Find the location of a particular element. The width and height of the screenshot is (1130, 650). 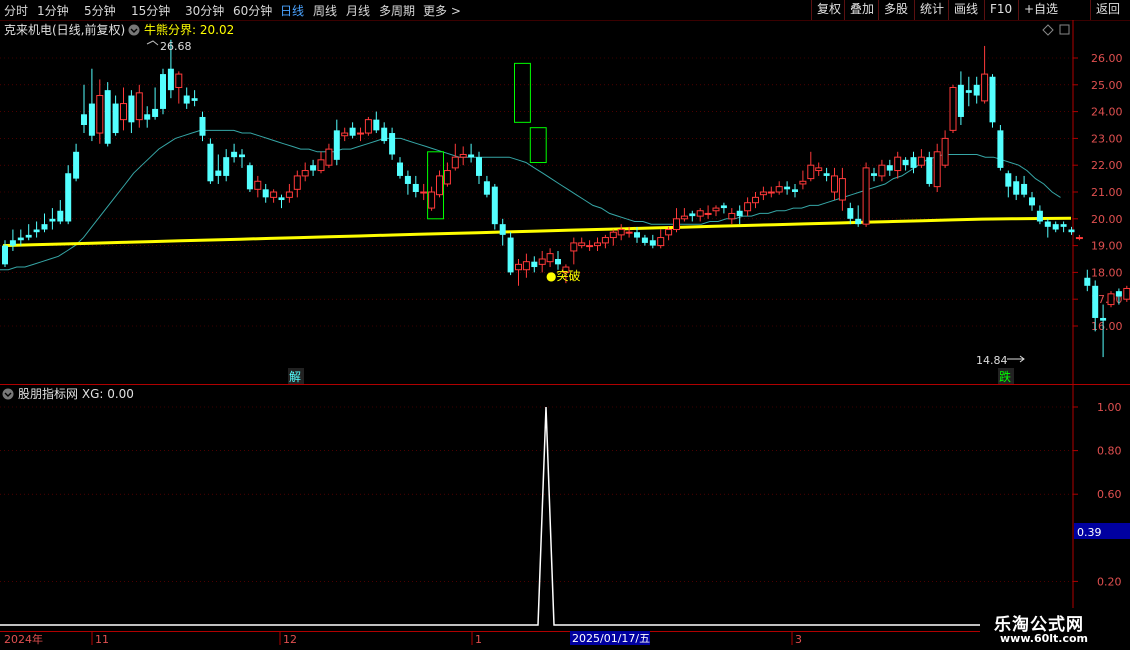

back-button: 返回 is located at coordinates (1107, 10).